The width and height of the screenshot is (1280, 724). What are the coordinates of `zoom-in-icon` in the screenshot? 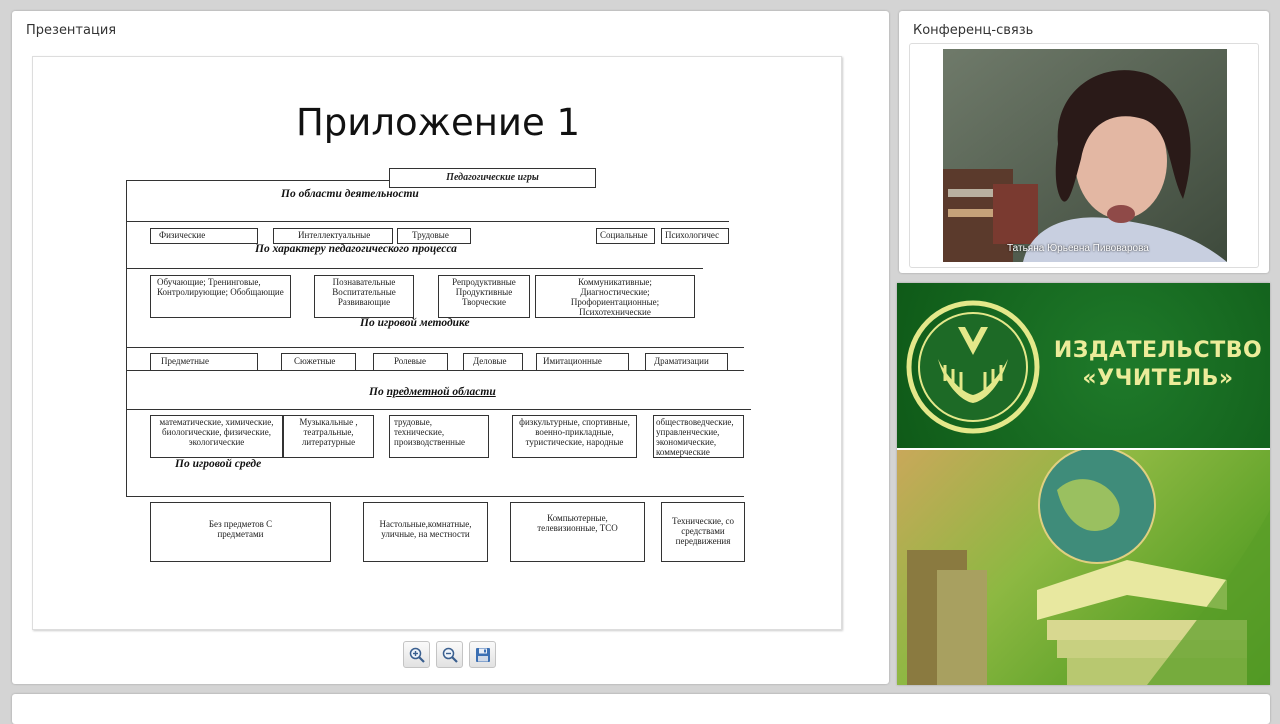 It's located at (417, 655).